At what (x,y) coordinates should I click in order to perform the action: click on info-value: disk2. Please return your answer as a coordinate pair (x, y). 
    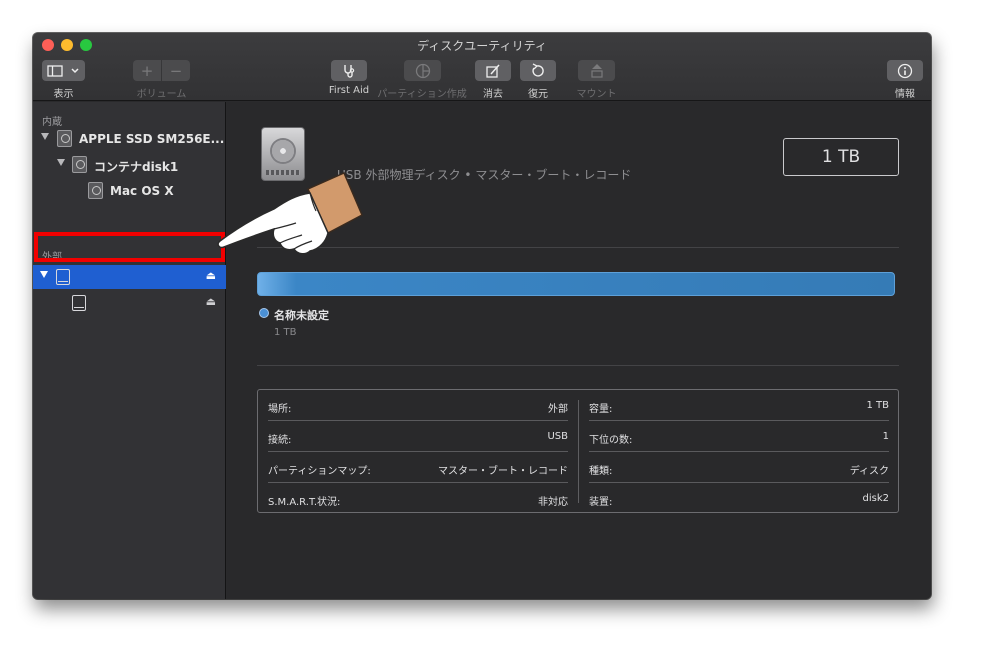
    Looking at the image, I should click on (876, 498).